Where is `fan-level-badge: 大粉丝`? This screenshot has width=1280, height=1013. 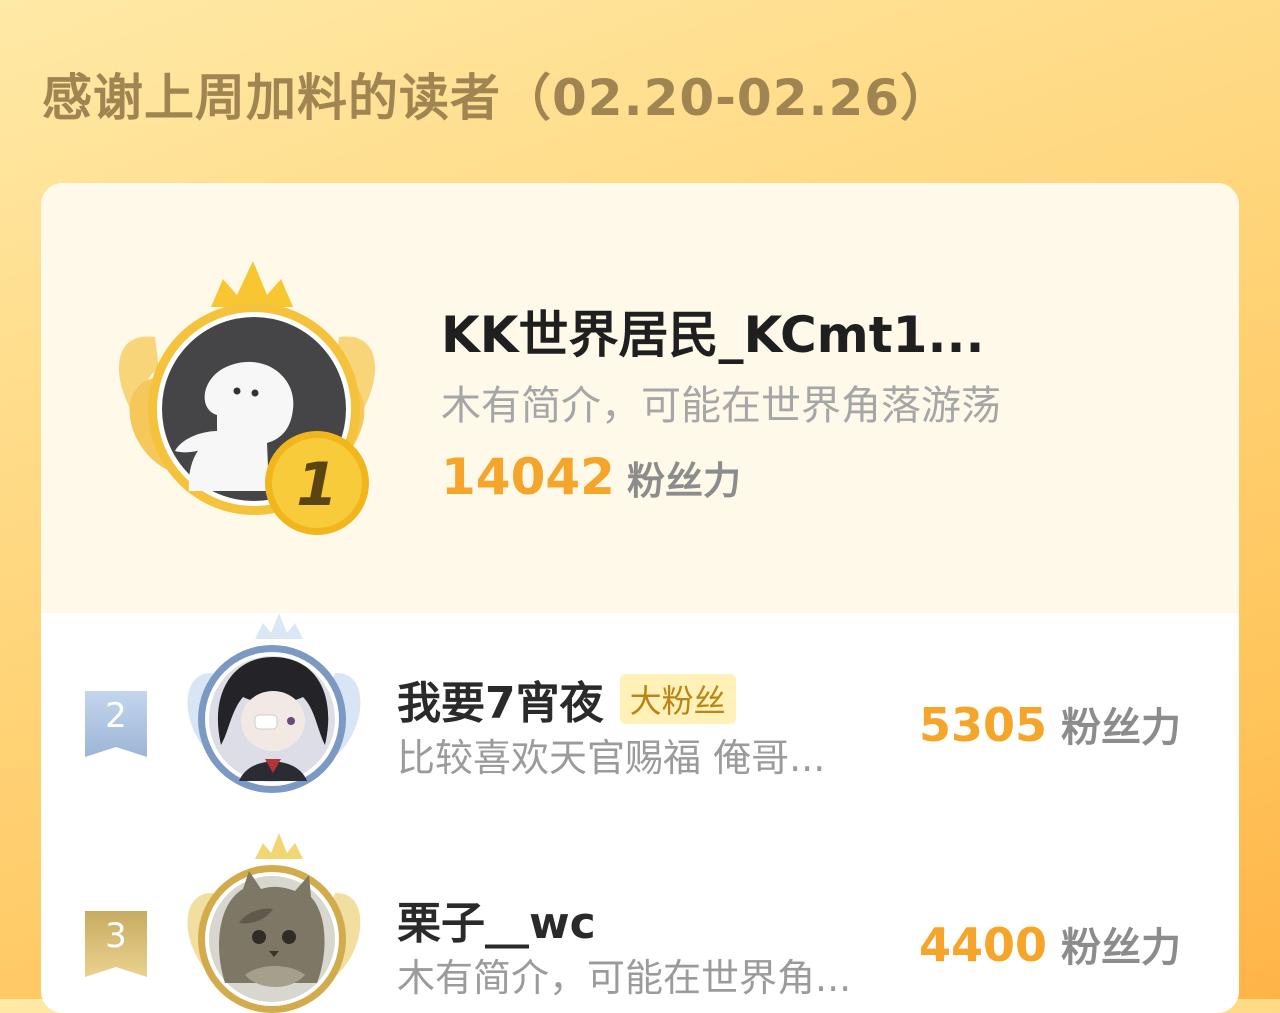
fan-level-badge: 大粉丝 is located at coordinates (677, 699).